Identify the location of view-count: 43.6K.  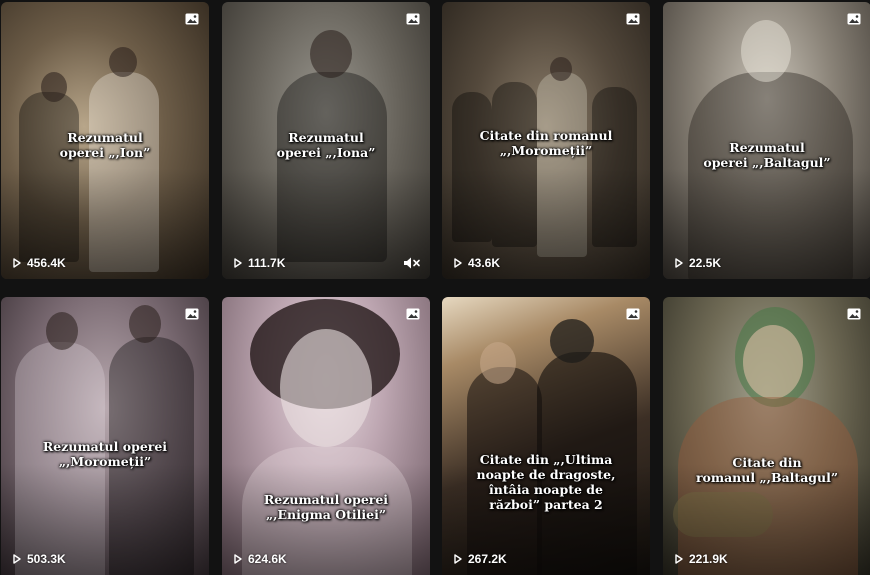
(477, 263).